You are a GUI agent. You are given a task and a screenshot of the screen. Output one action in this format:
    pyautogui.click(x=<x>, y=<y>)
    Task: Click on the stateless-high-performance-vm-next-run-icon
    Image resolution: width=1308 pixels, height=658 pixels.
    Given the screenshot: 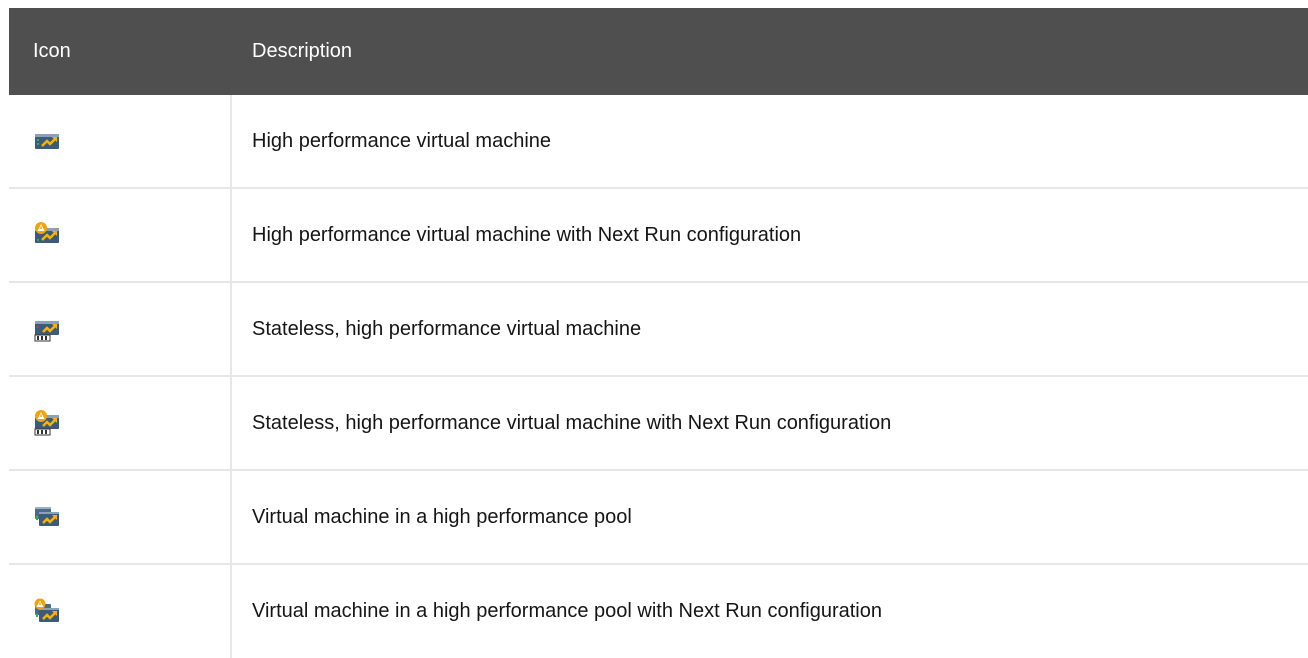 What is the action you would take?
    pyautogui.click(x=46, y=423)
    